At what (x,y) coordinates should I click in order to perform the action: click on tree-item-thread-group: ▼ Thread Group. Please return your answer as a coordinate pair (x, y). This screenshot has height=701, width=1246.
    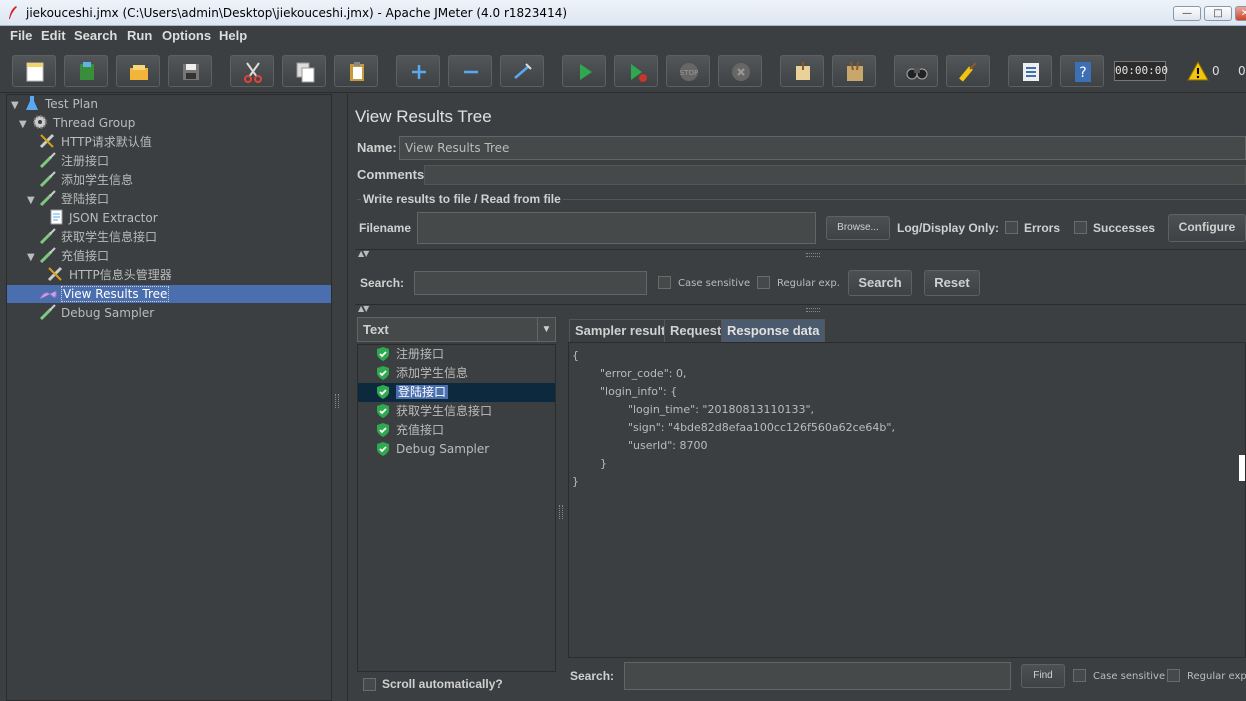
    Looking at the image, I should click on (77, 123).